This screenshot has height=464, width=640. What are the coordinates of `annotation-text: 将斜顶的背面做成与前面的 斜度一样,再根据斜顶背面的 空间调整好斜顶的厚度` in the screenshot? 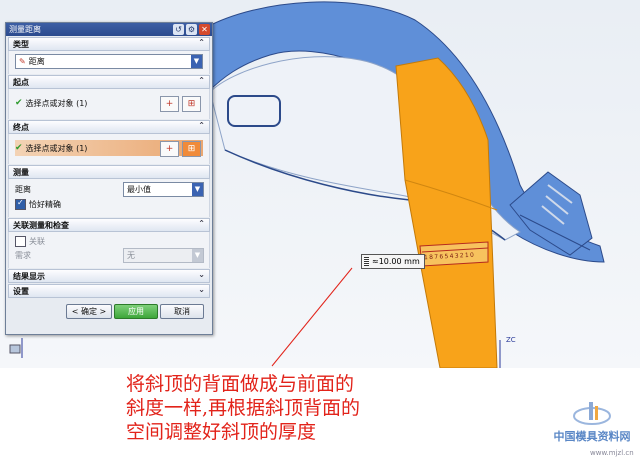 It's located at (243, 408).